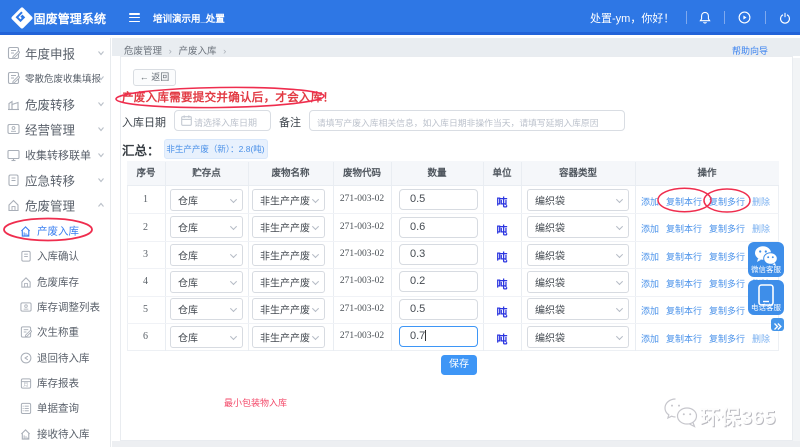 The width and height of the screenshot is (800, 447). Describe the element at coordinates (25, 386) in the screenshot. I see `svg-text: 月` at that location.